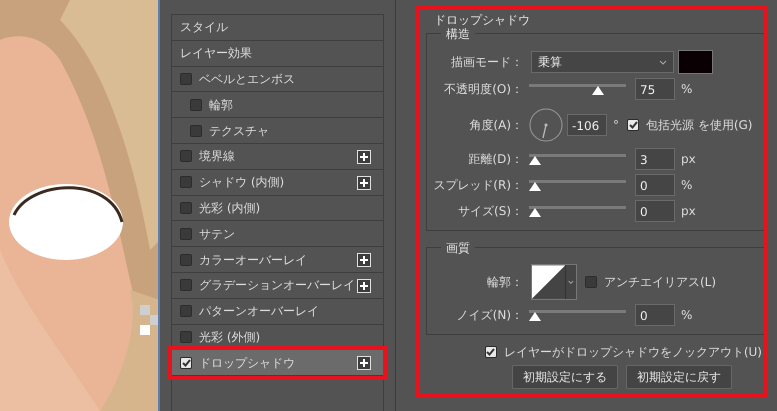 The image size is (777, 411). I want to click on checkbox-label: アンチエイリアス(L), so click(660, 282).